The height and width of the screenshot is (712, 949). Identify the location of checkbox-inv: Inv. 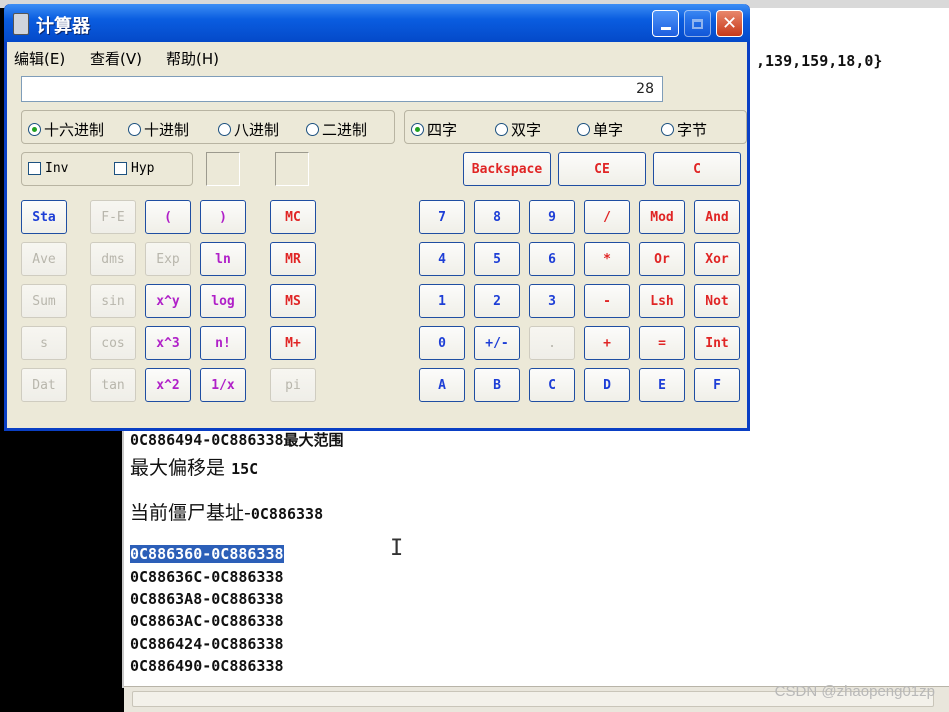
(48, 168).